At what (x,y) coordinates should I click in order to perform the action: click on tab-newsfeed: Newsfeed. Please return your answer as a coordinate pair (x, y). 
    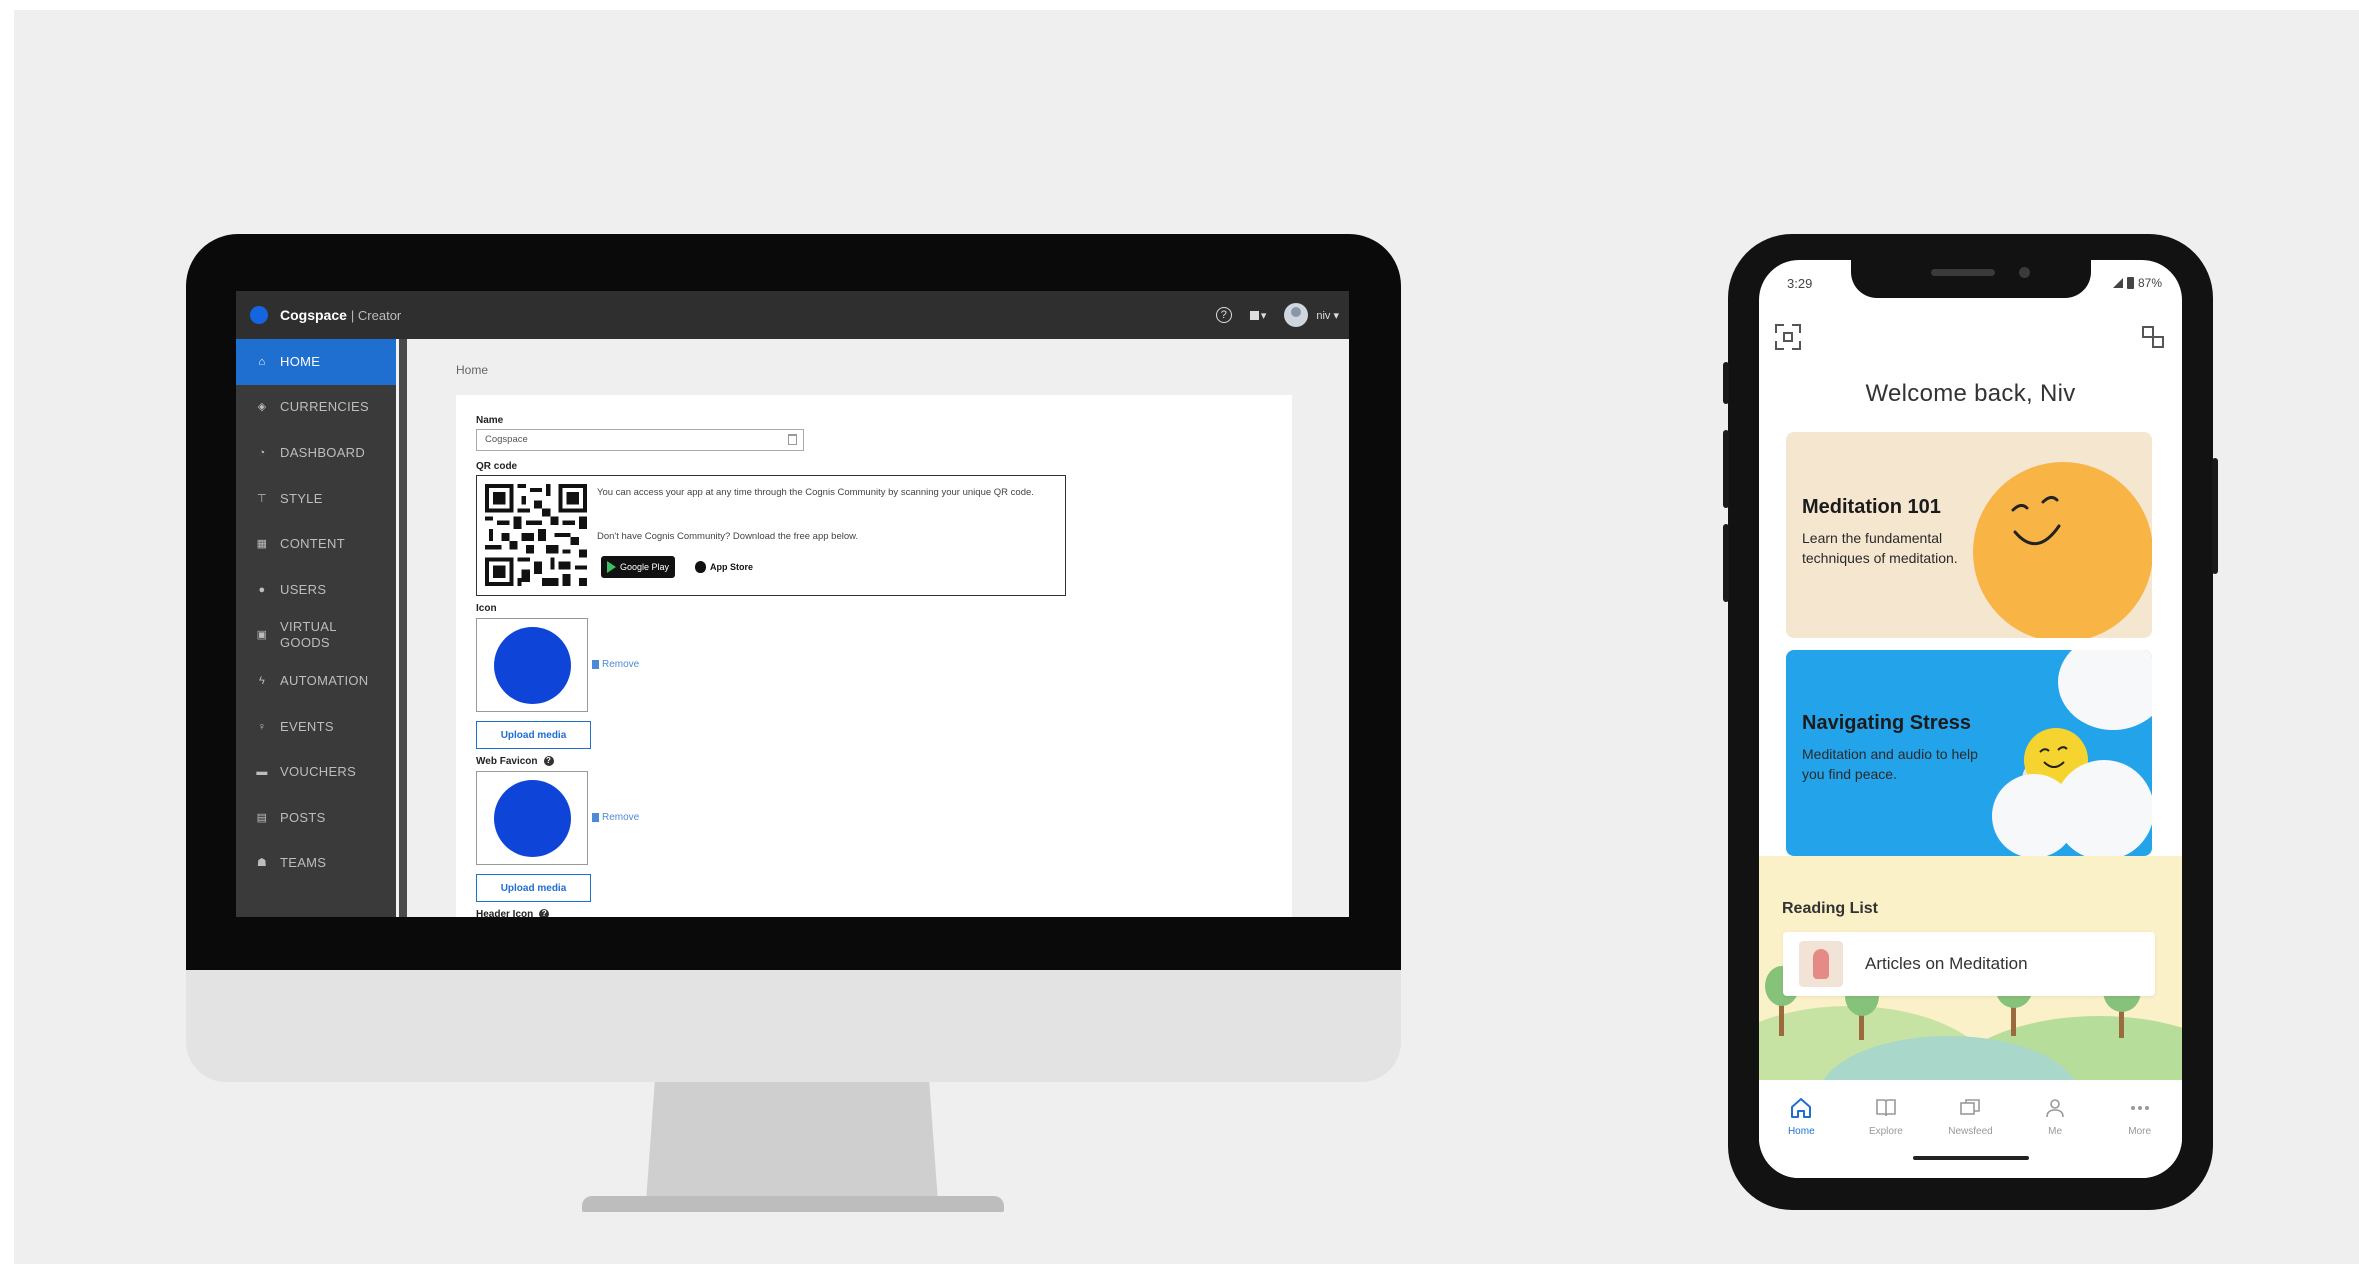
    Looking at the image, I should click on (1970, 1137).